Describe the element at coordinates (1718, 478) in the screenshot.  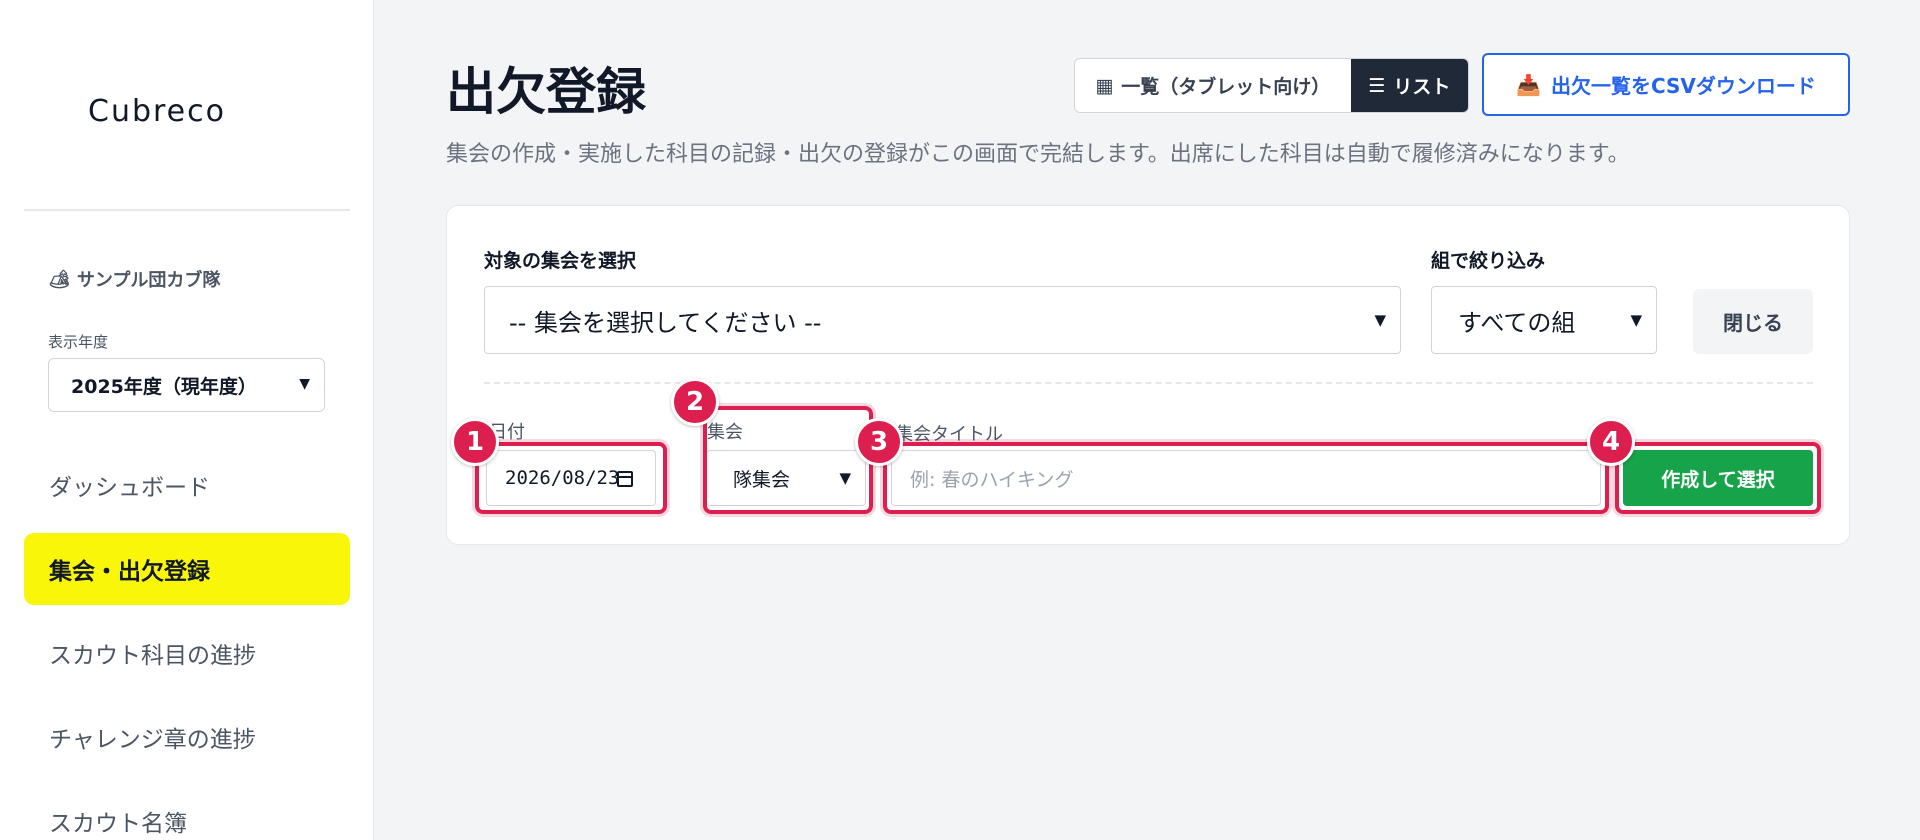
I see `highlight-box-create` at that location.